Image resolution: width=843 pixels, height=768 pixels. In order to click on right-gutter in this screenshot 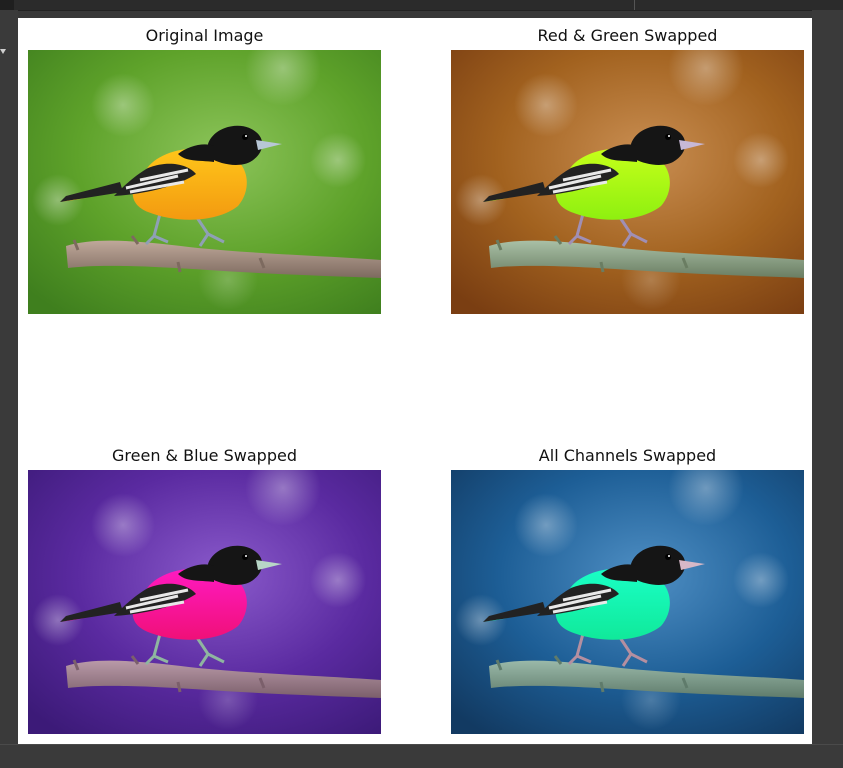, I will do `click(827, 377)`.